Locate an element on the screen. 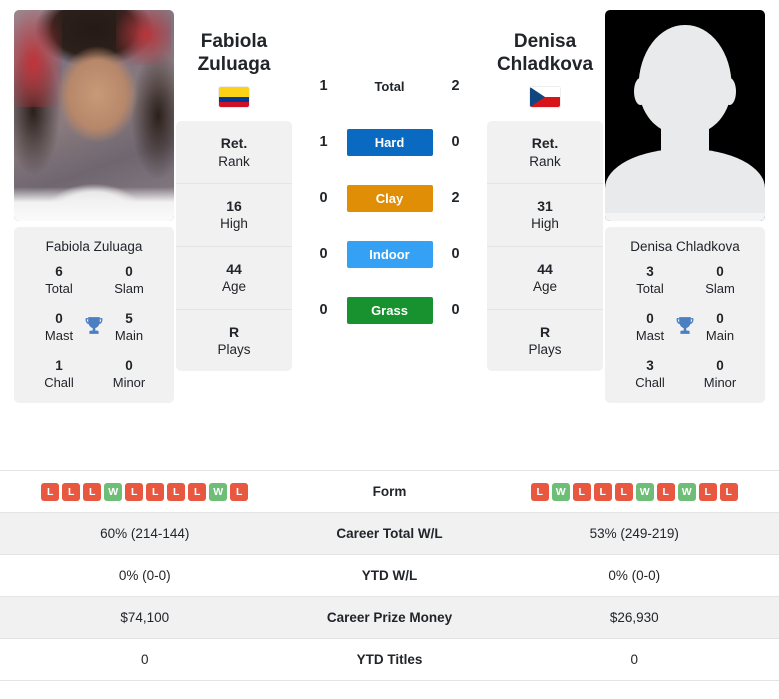  left-player-info-column: Fabiola Zuluaga Ret. Rank 16 High 44 Age is located at coordinates (234, 191).